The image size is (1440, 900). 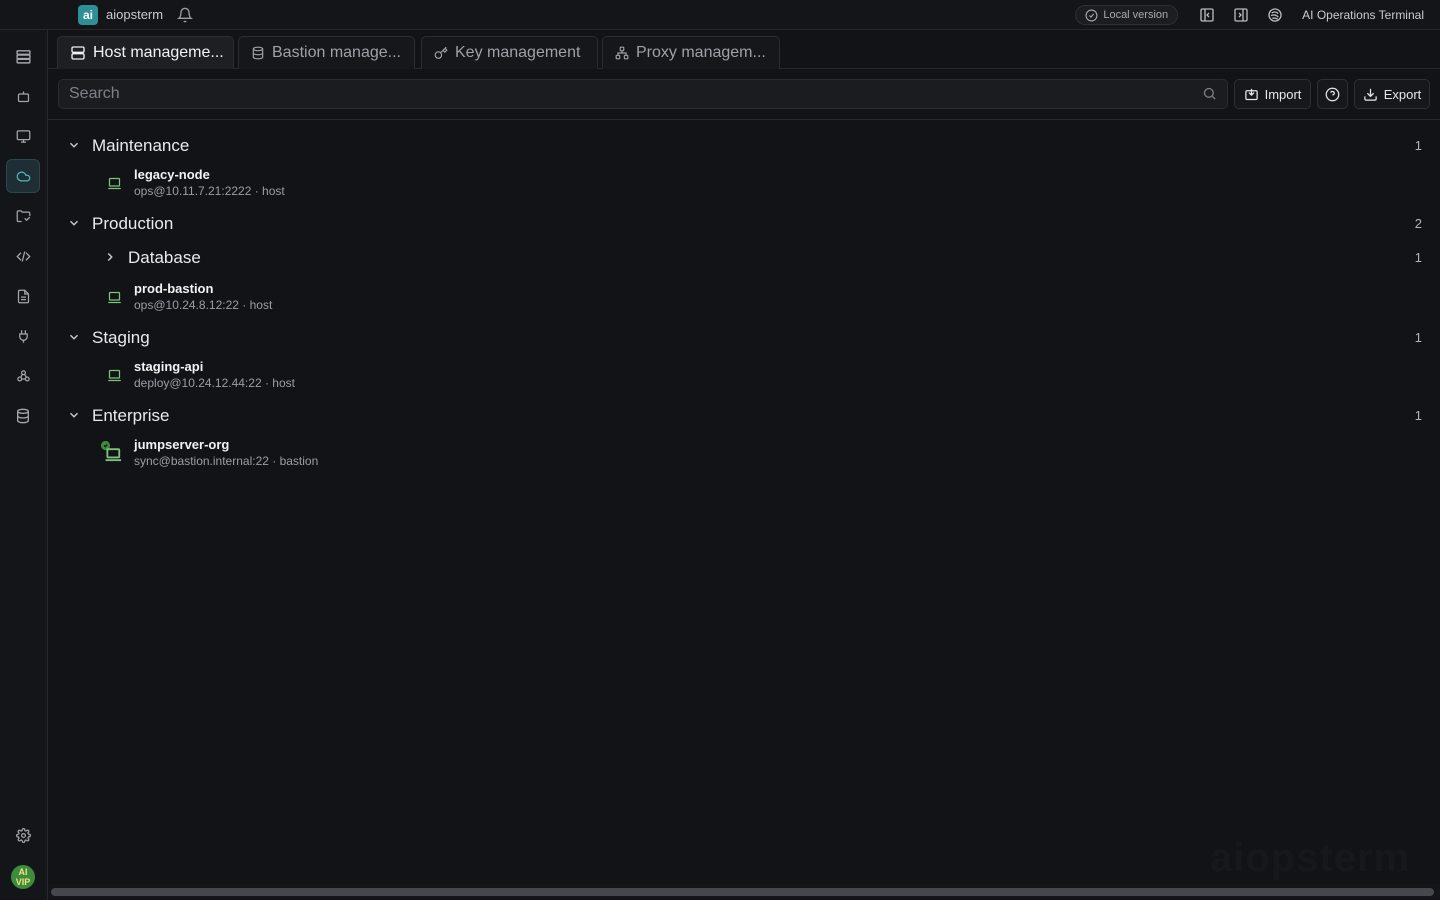 What do you see at coordinates (744, 145) in the screenshot?
I see `group-maintenance: Maintenance 1` at bounding box center [744, 145].